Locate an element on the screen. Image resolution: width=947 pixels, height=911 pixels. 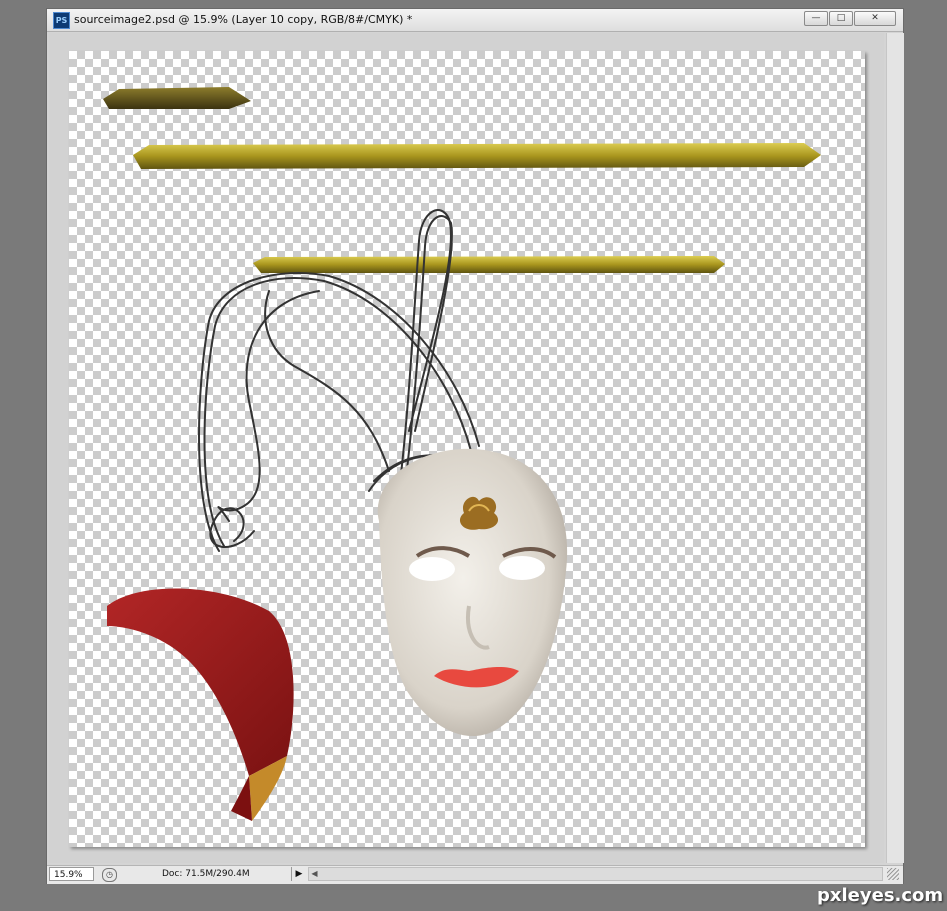
minimize-button: — is located at coordinates (816, 18).